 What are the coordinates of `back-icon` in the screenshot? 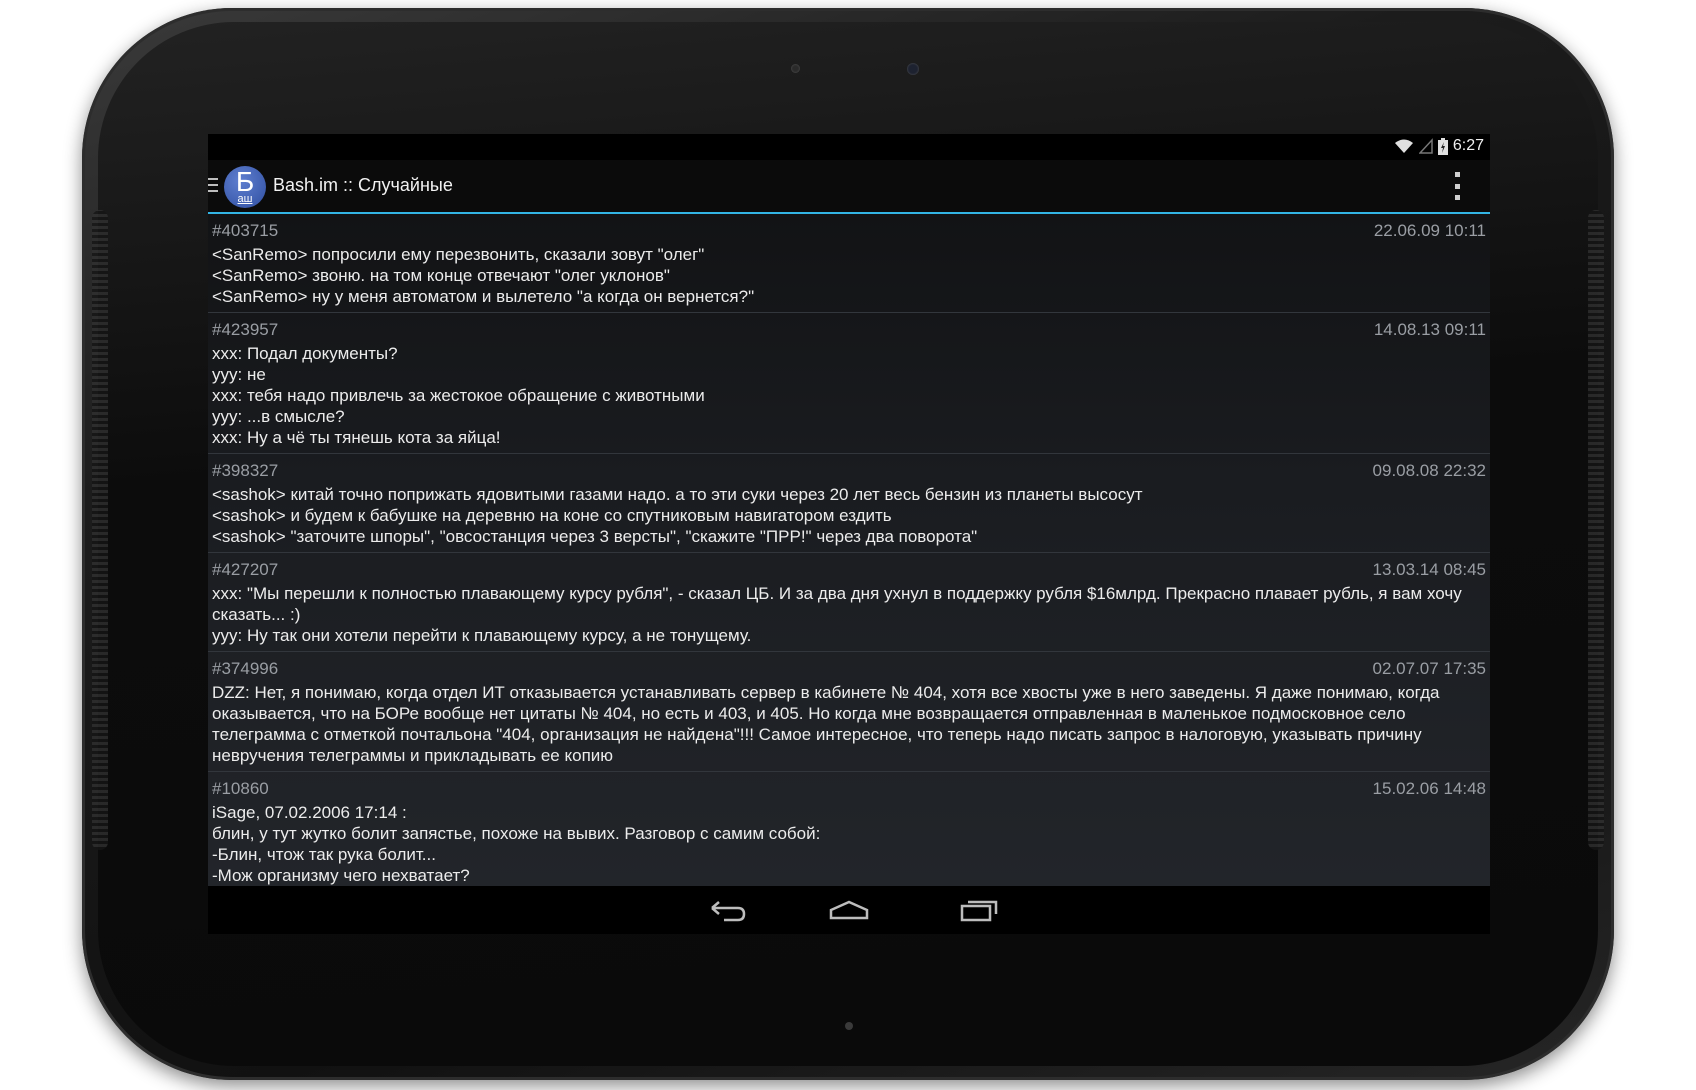 It's located at (726, 910).